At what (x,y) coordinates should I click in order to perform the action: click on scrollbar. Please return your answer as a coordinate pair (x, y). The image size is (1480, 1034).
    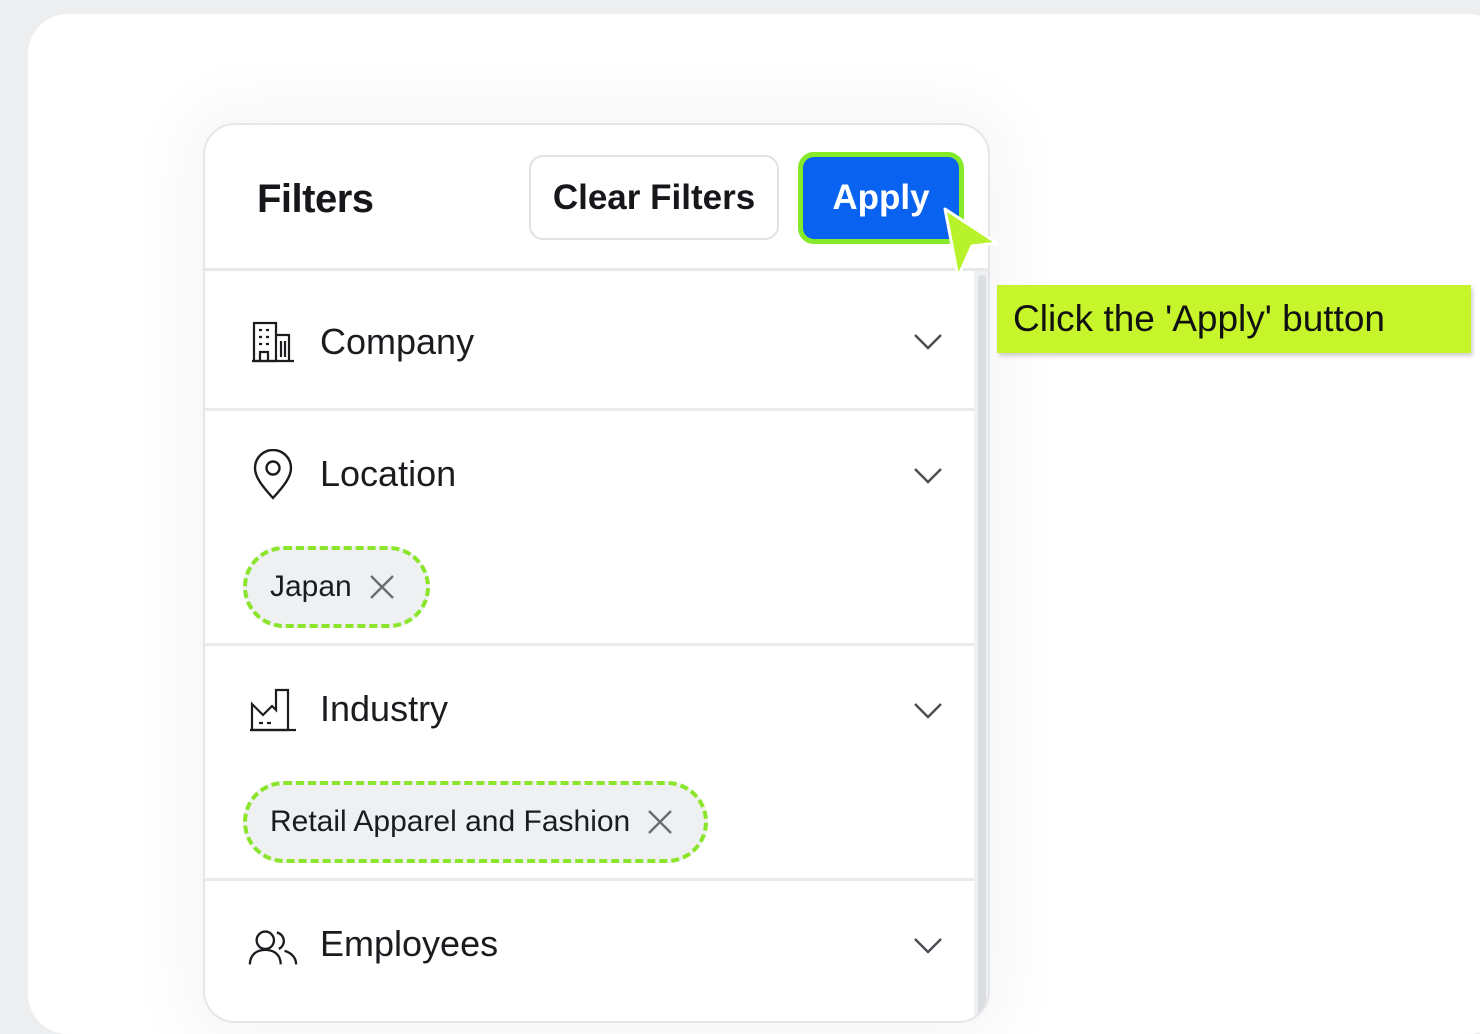
    Looking at the image, I should click on (981, 646).